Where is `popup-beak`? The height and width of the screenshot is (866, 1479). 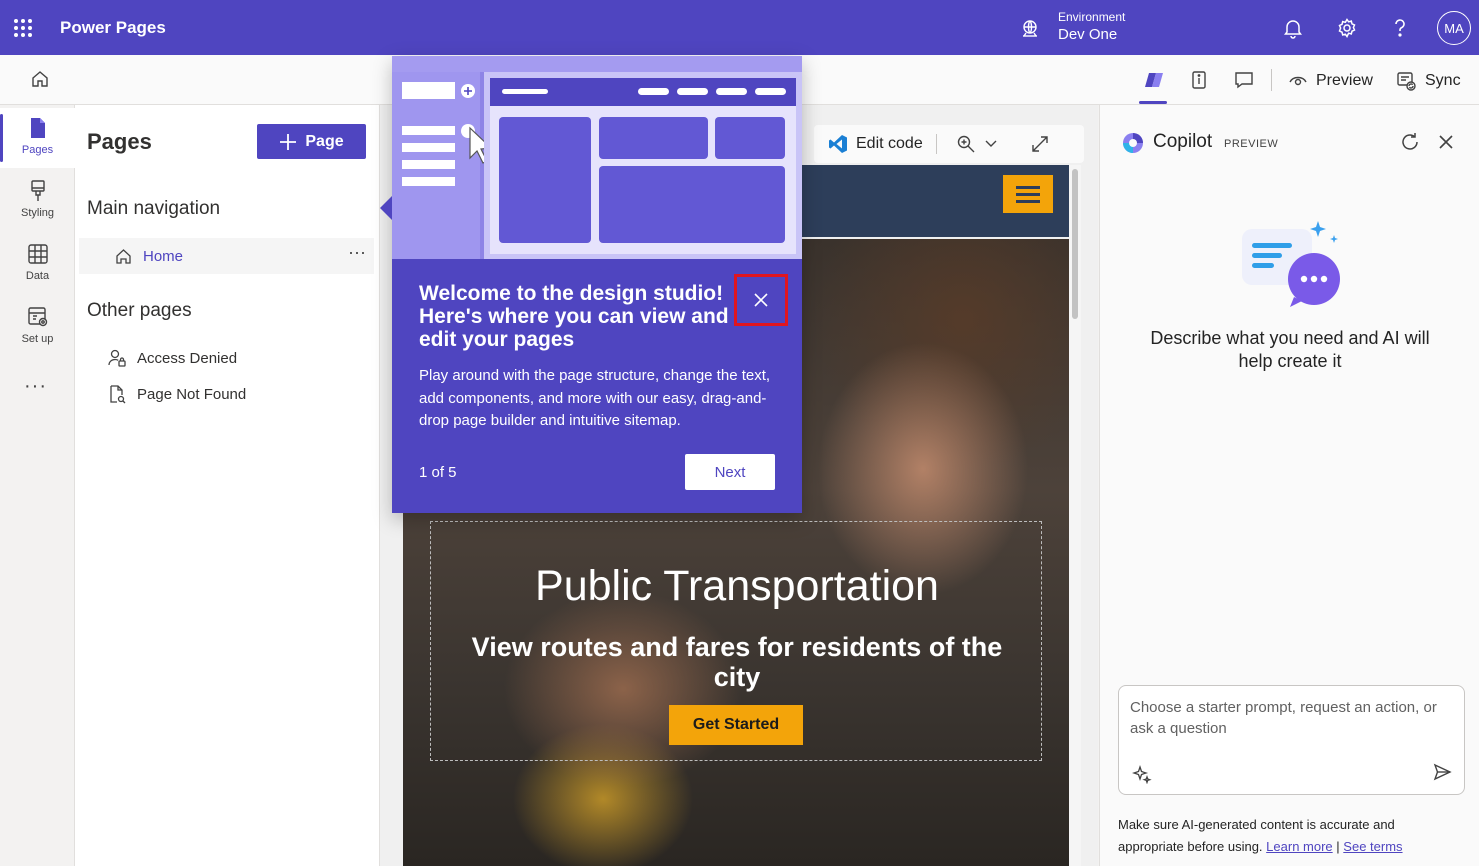 popup-beak is located at coordinates (386, 208).